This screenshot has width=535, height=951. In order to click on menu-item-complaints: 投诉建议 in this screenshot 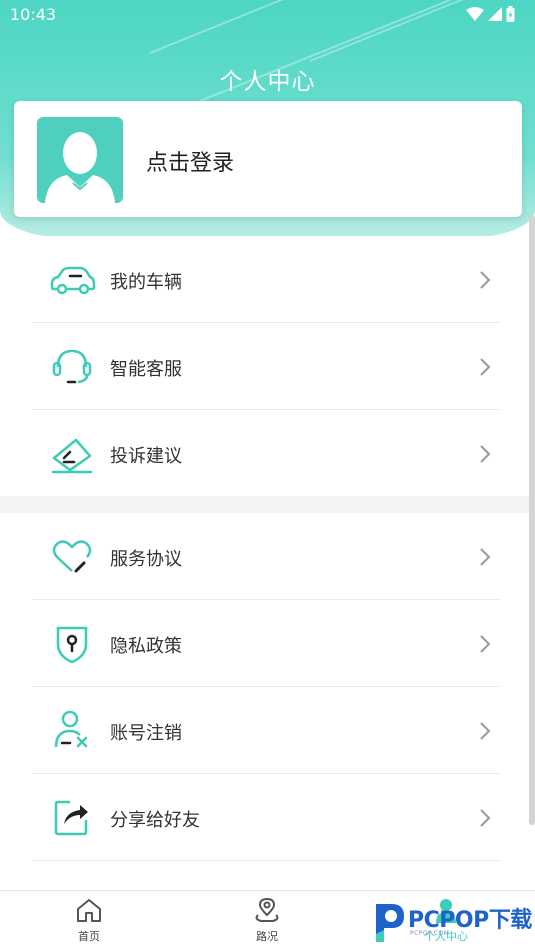, I will do `click(267, 453)`.